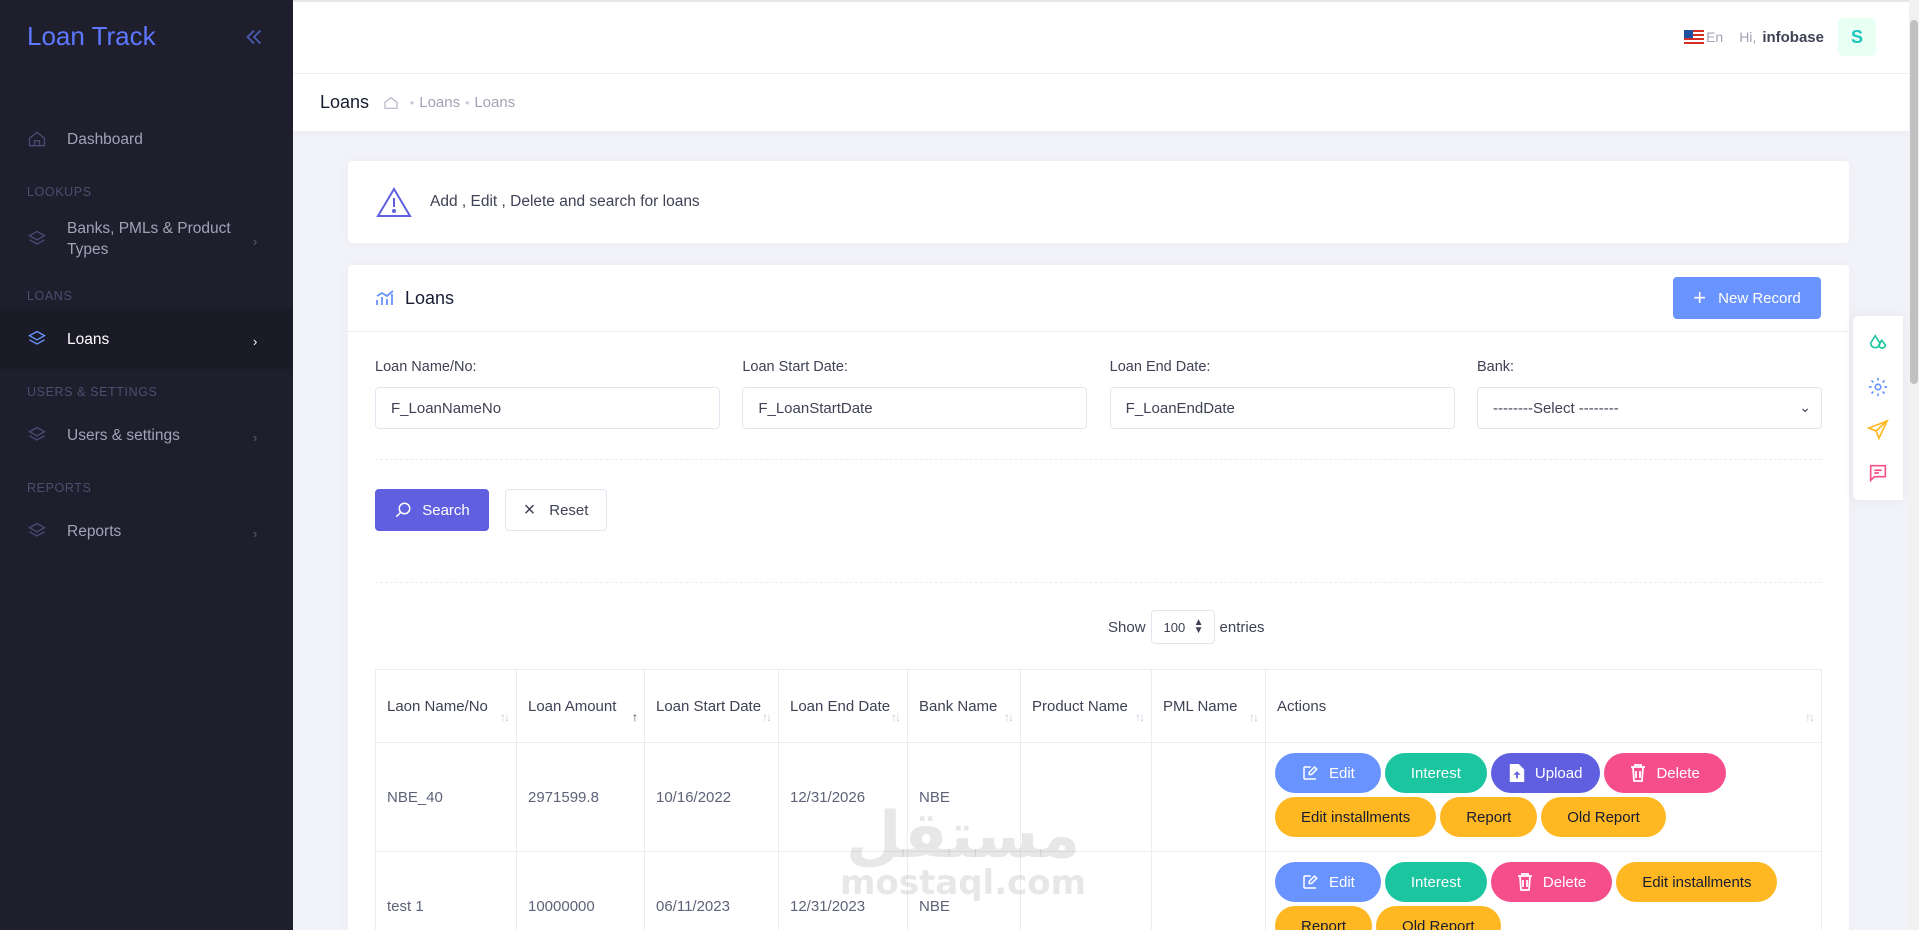 This screenshot has width=1919, height=930. Describe the element at coordinates (446, 510) in the screenshot. I see `search-label: Search` at that location.